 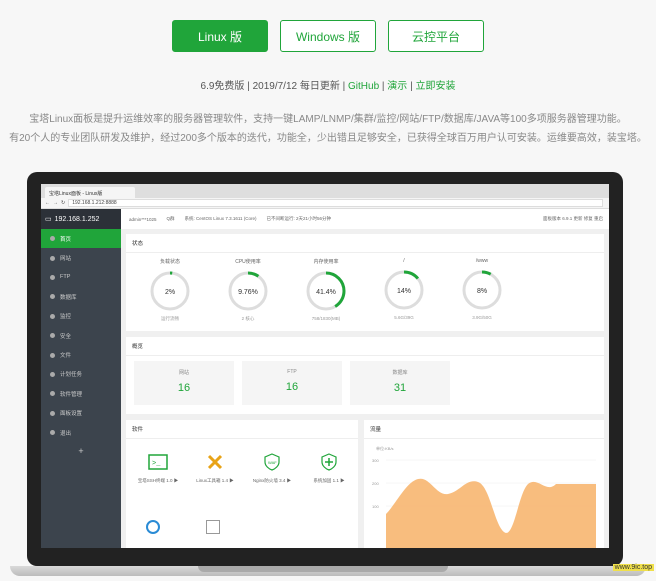 What do you see at coordinates (81, 219) in the screenshot?
I see `sidebar-host: ▭ 192.168.1.252` at bounding box center [81, 219].